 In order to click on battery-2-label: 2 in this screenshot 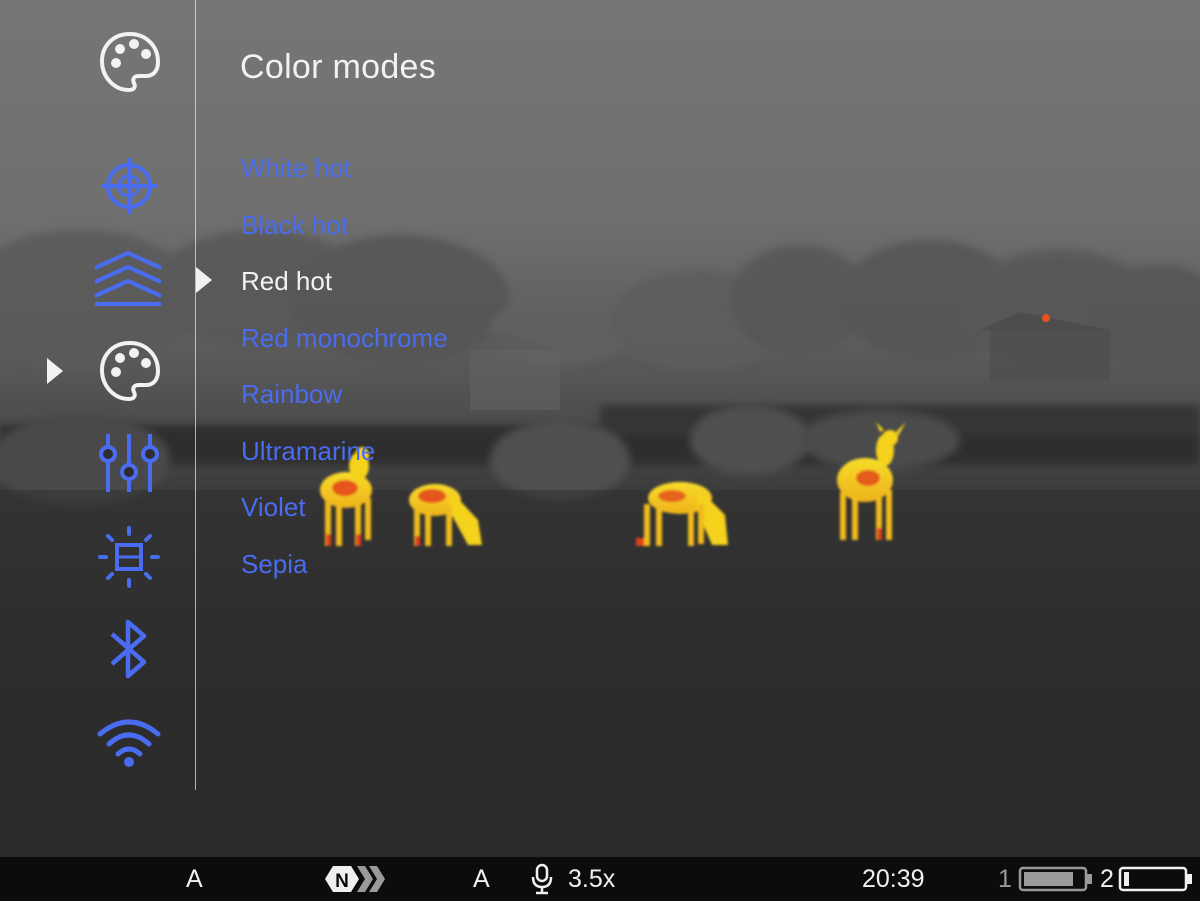, I will do `click(1107, 879)`.